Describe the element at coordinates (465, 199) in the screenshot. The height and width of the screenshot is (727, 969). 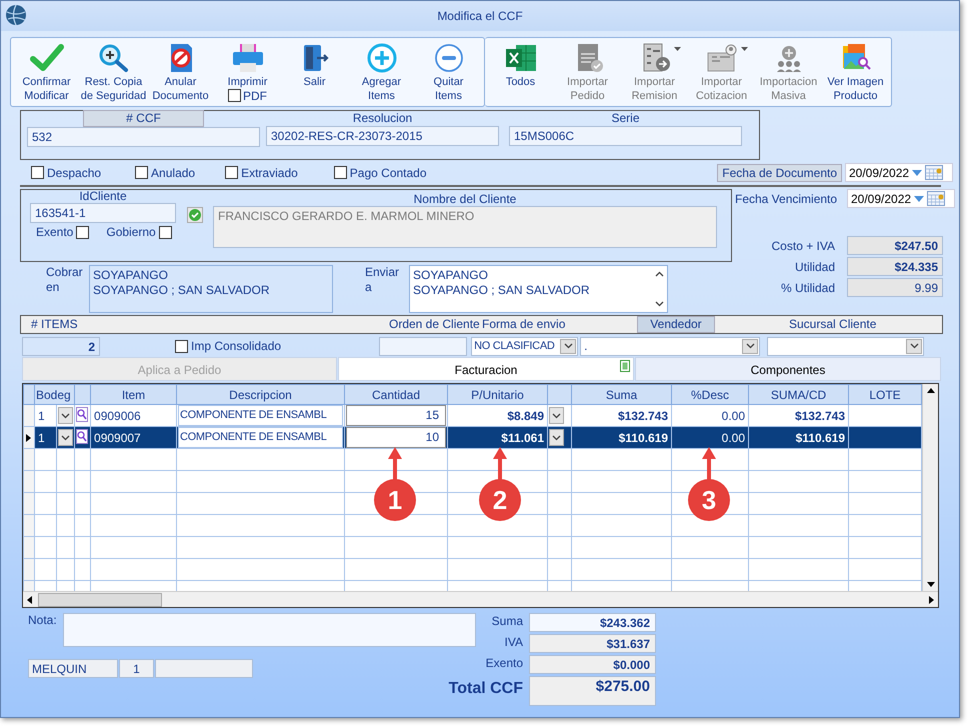
I see `field-label: Nombre del Cliente` at that location.